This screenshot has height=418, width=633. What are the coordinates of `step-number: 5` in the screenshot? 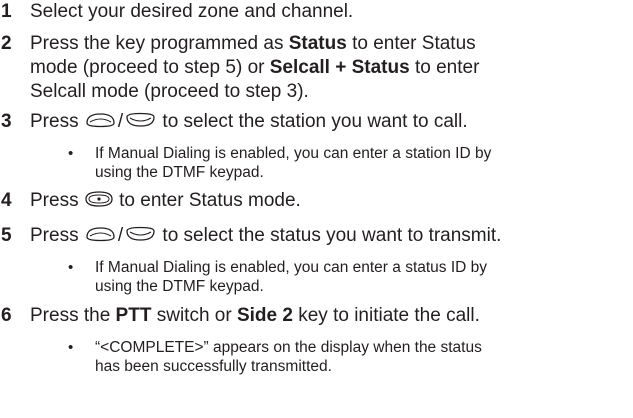 It's located at (6, 235).